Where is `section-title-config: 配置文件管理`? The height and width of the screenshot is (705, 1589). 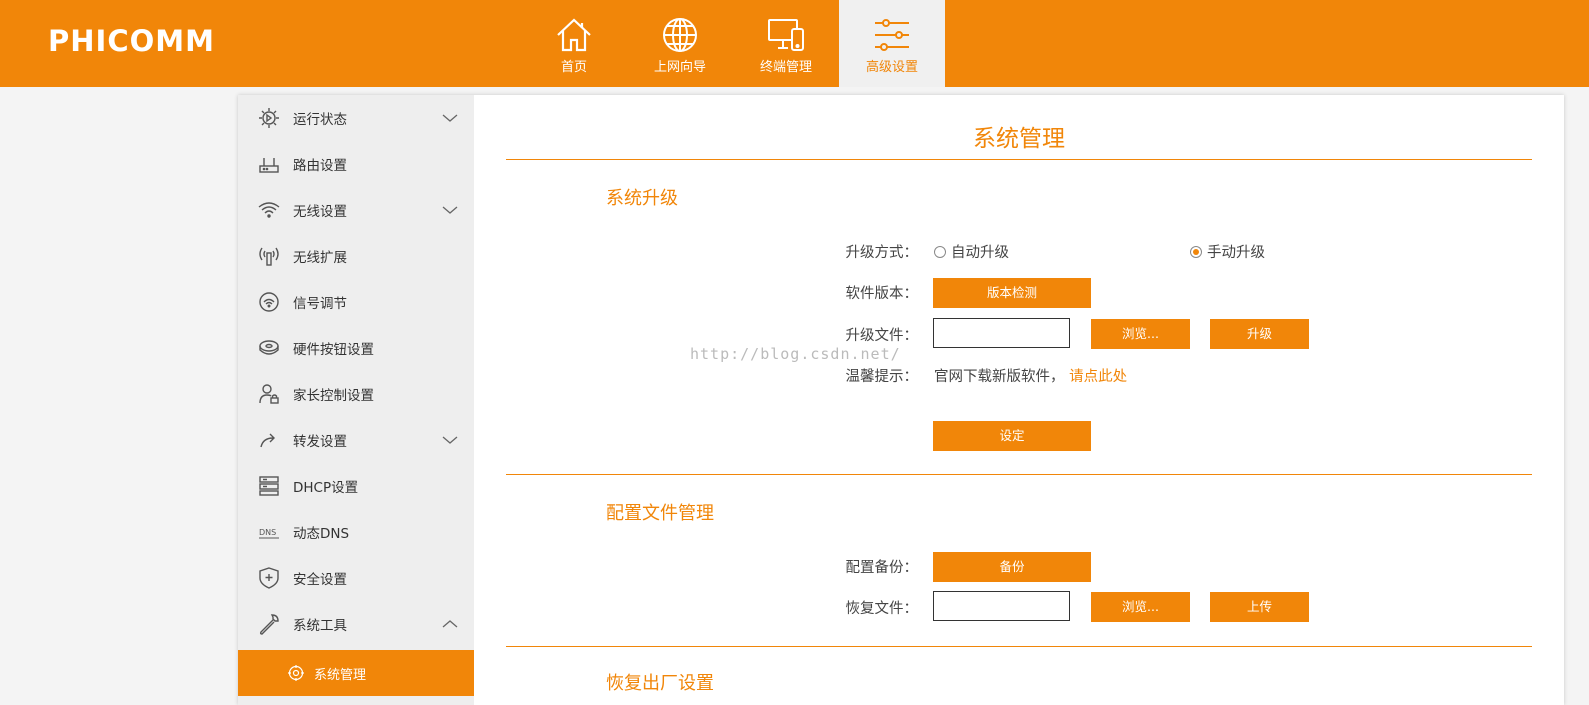
section-title-config: 配置文件管理 is located at coordinates (660, 513).